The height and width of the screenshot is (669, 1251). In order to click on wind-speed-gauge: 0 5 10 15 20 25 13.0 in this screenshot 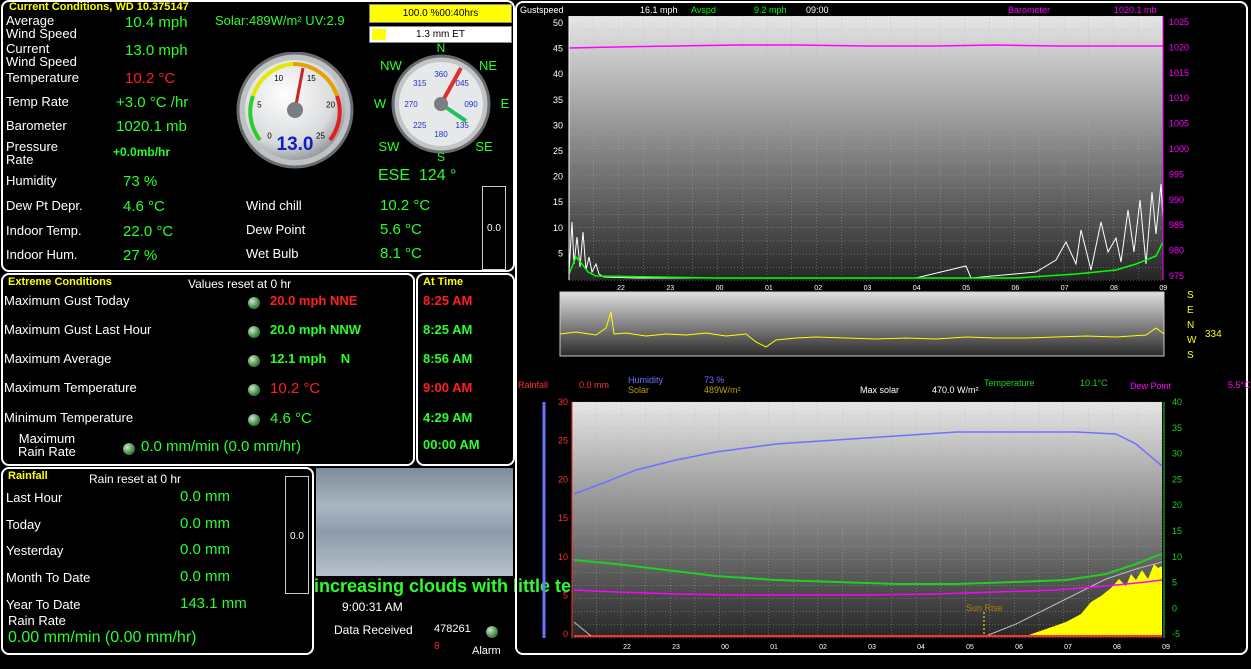, I will do `click(295, 110)`.